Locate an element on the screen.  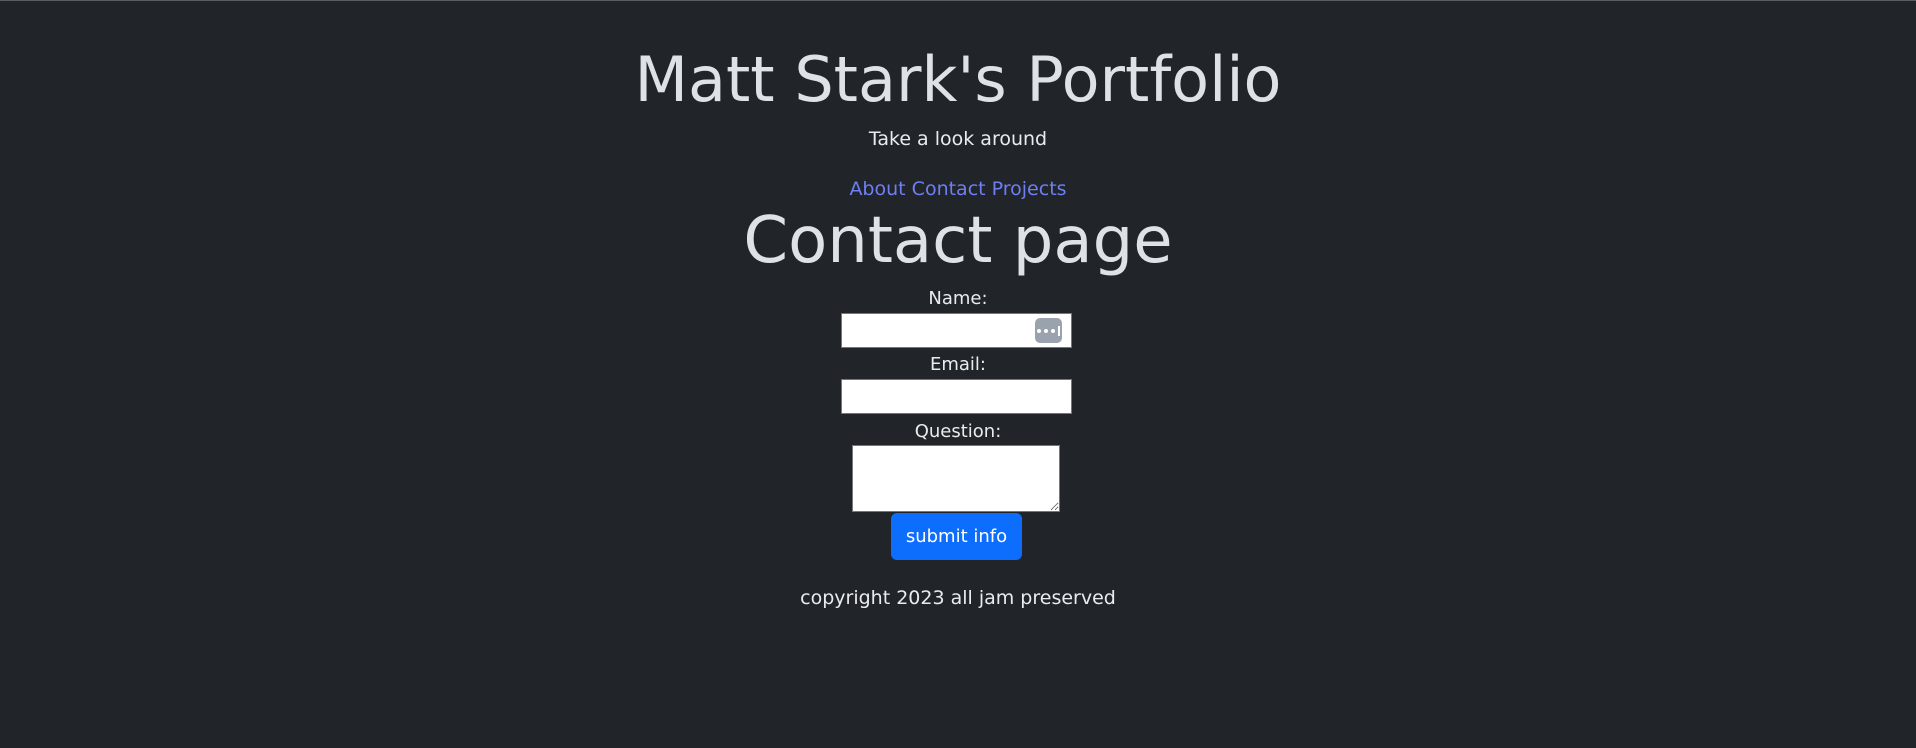
nav-link-about: About is located at coordinates (877, 189).